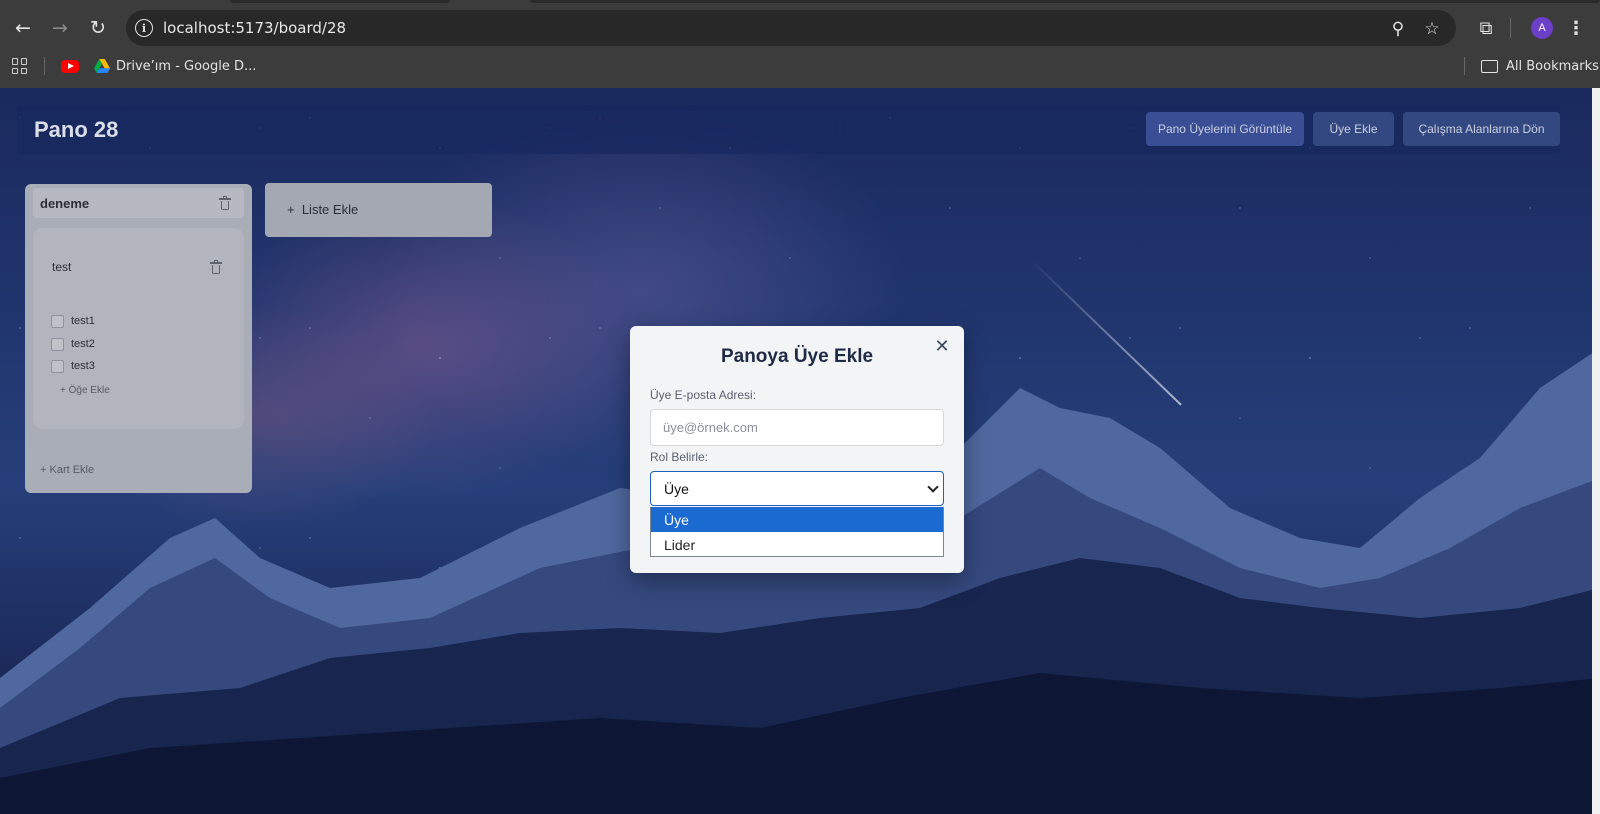  I want to click on extensions-icon: ⧉, so click(1486, 28).